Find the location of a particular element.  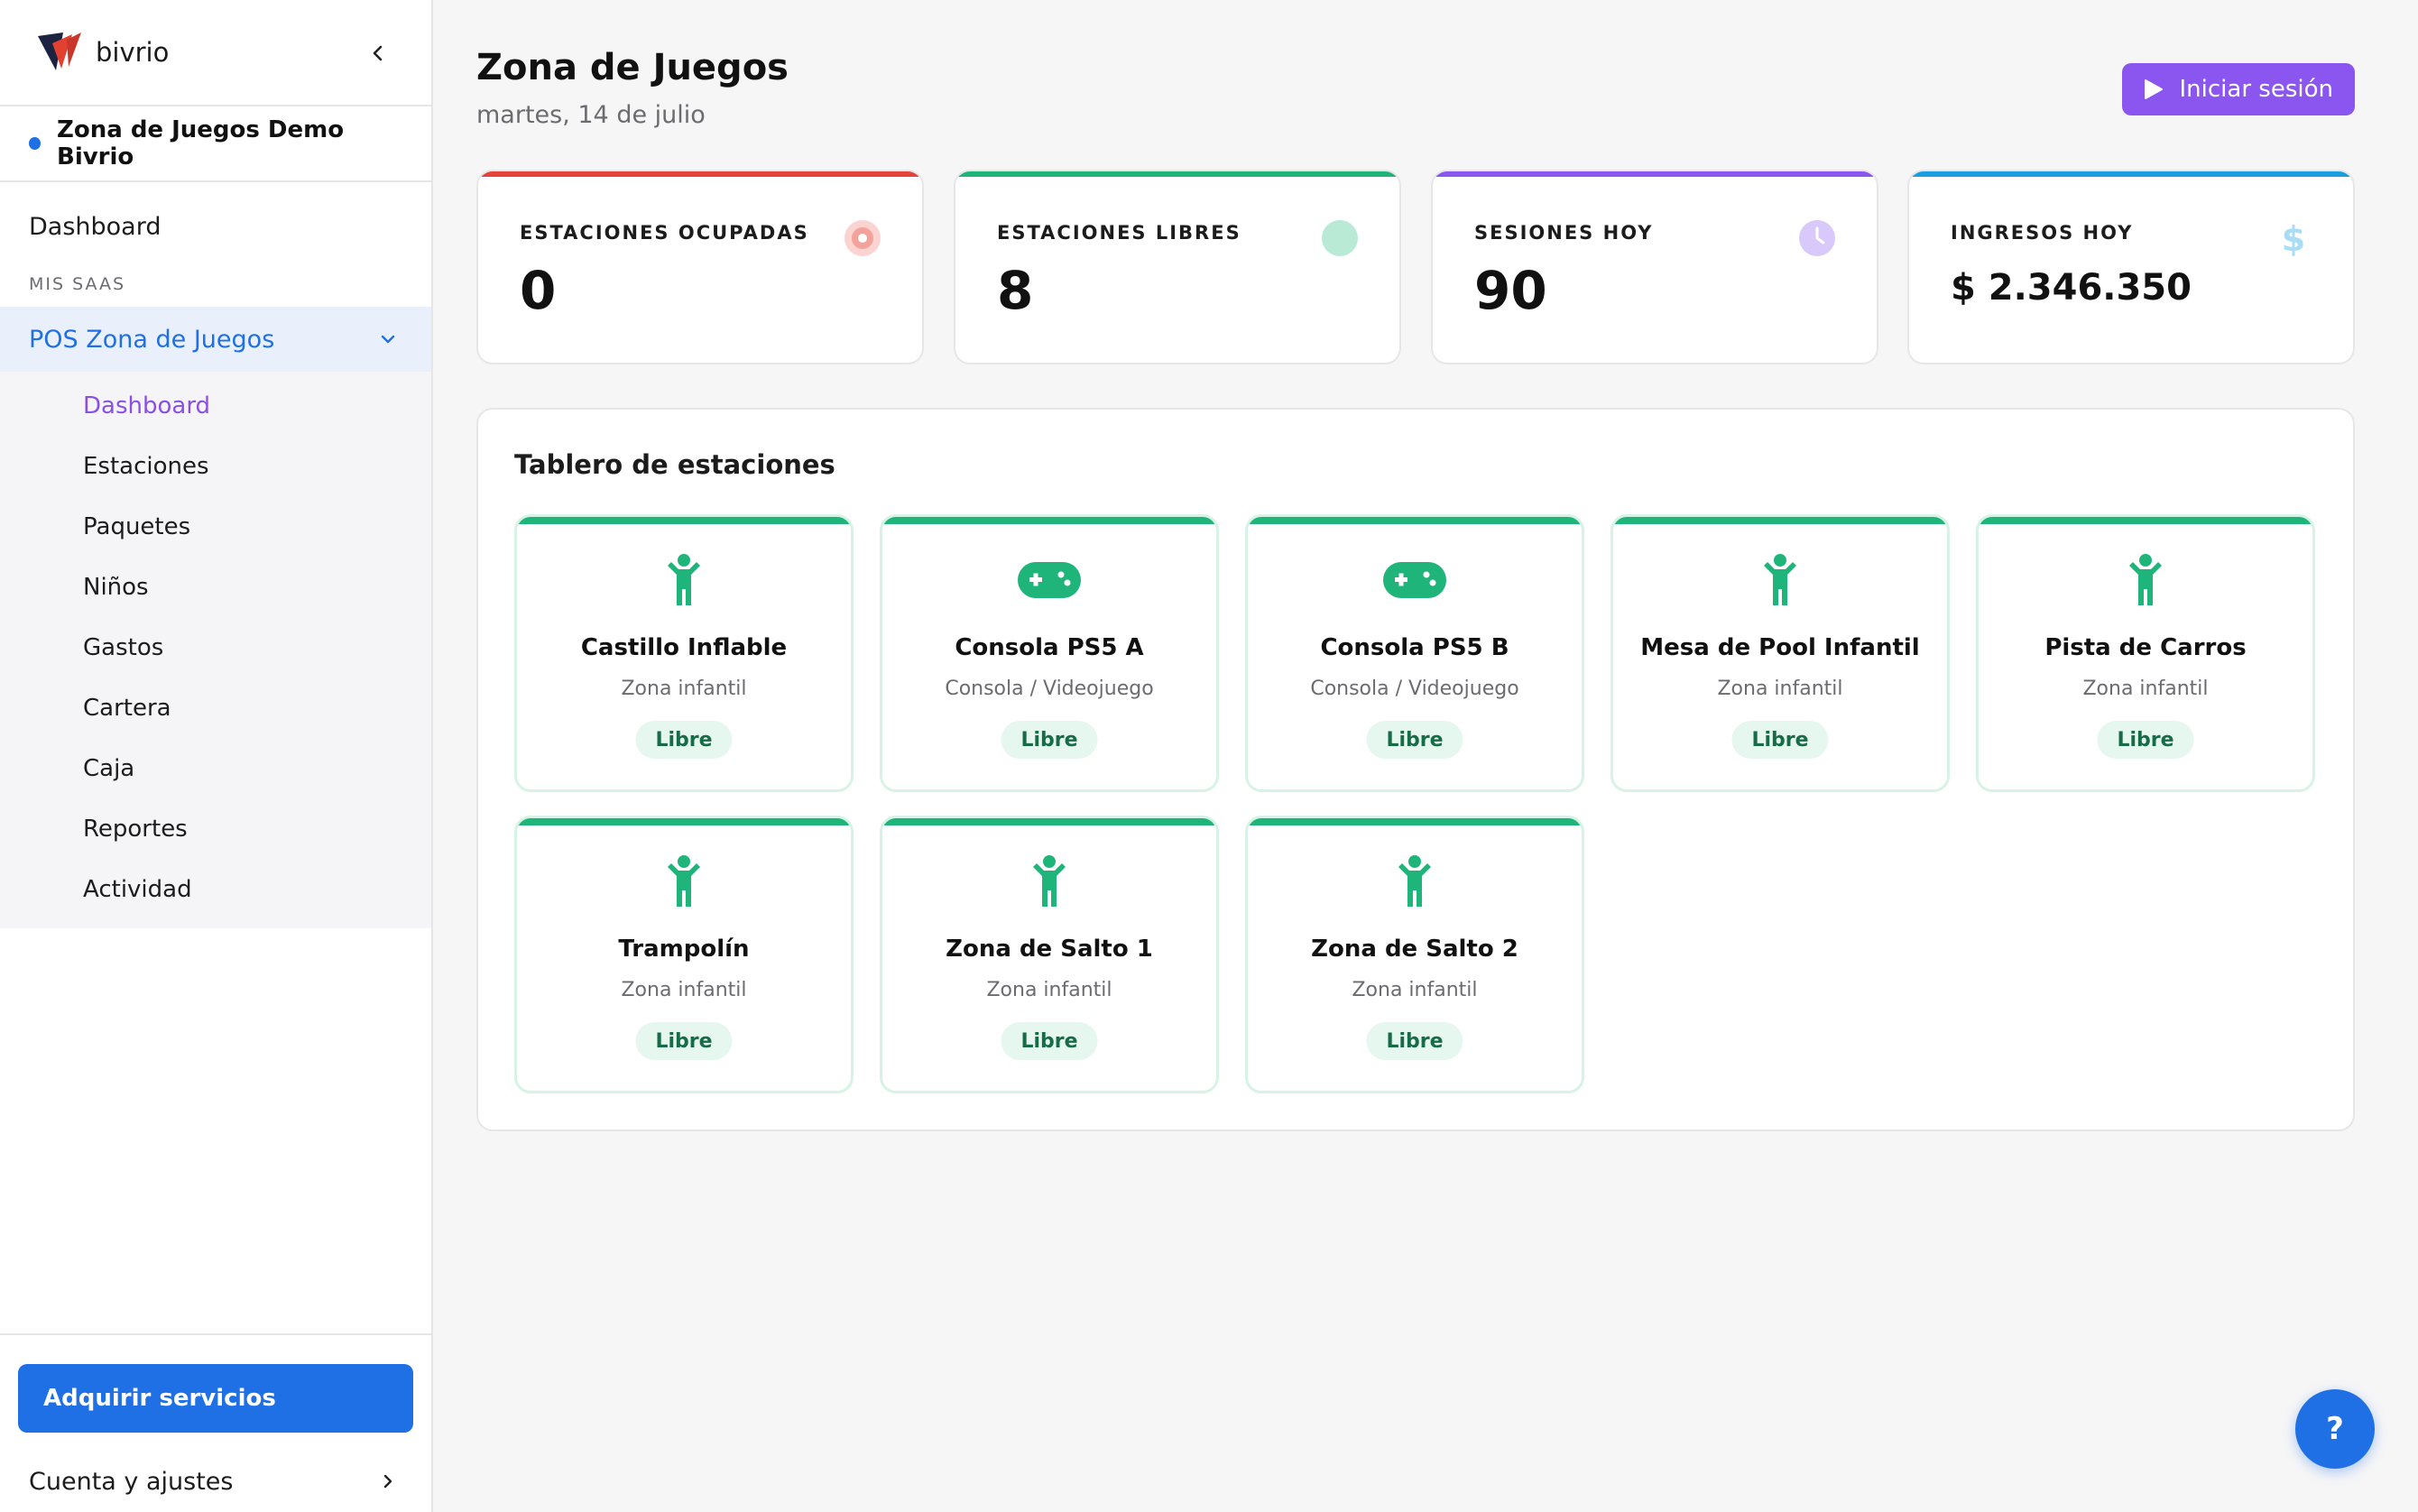

bivrio-logo-icon is located at coordinates (60, 52).